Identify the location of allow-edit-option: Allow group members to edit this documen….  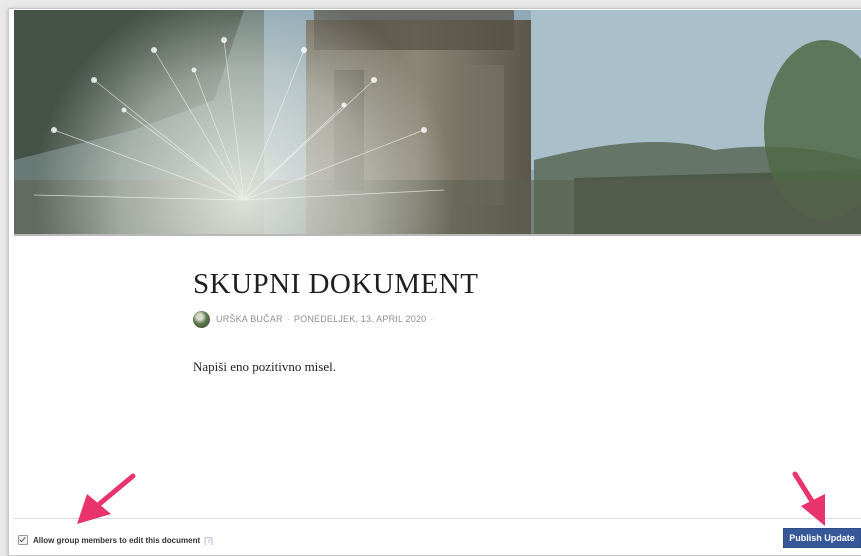
(115, 540).